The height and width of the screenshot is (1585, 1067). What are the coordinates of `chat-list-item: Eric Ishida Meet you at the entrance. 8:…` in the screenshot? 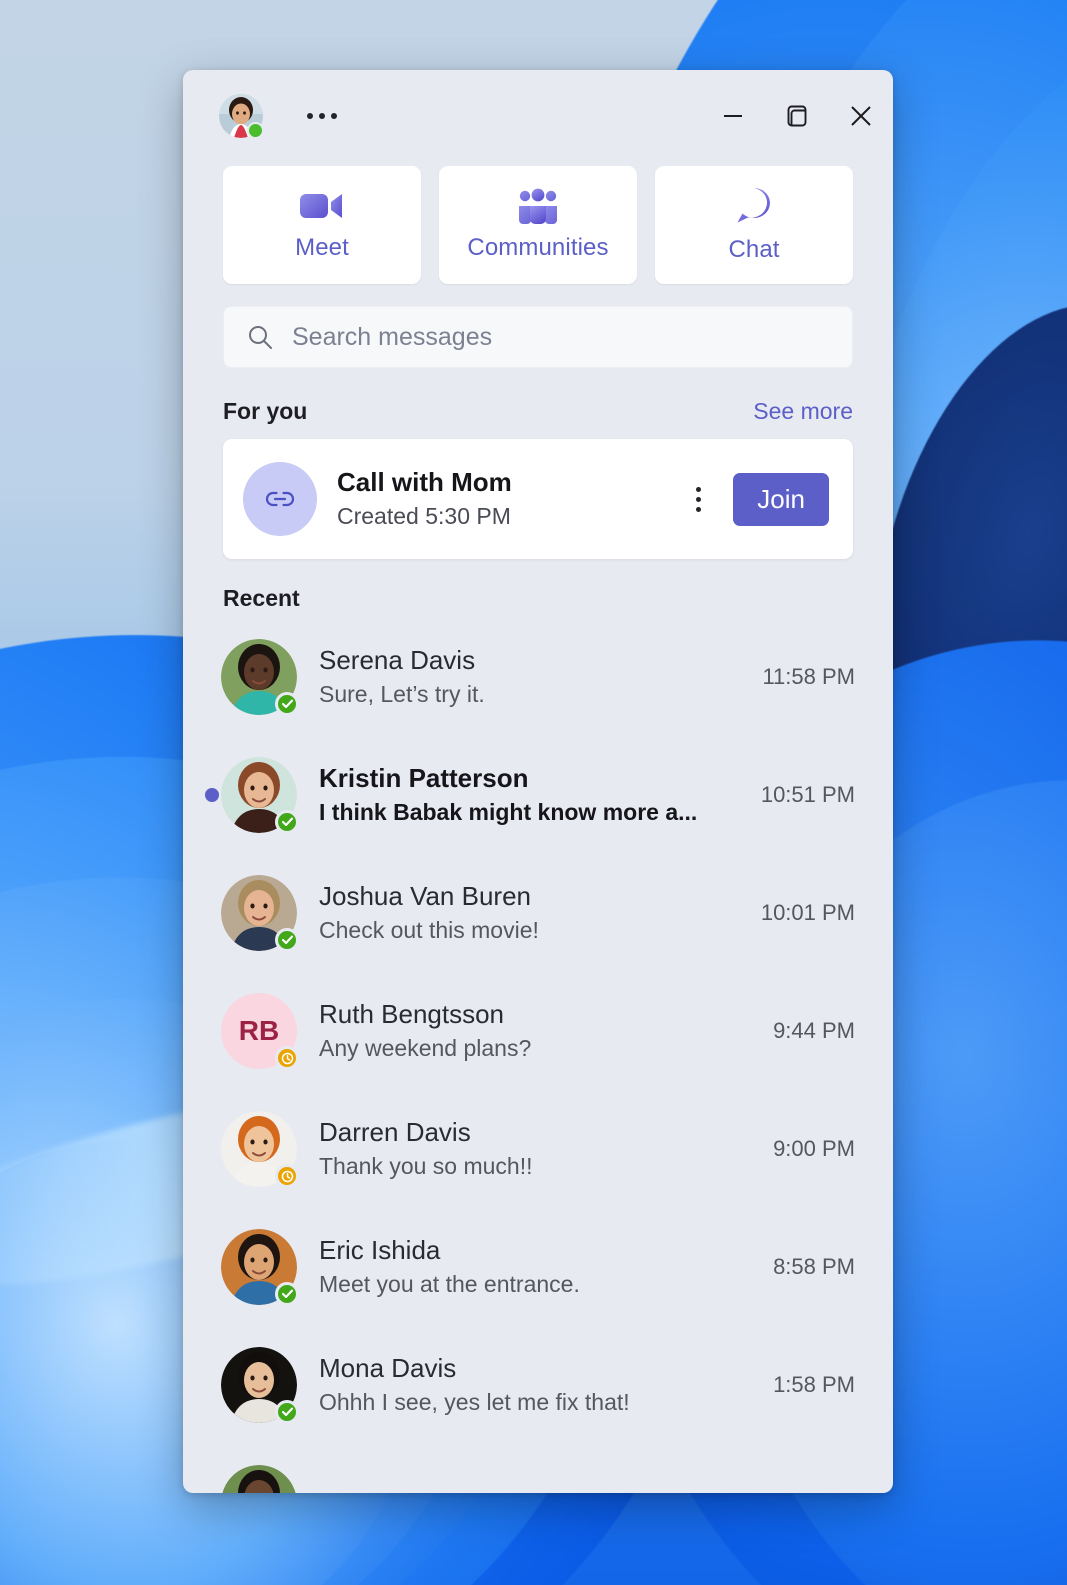 It's located at (538, 1267).